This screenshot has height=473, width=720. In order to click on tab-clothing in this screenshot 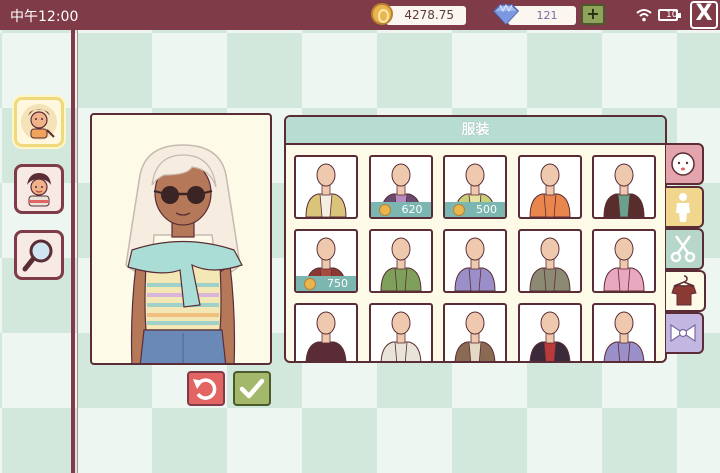, I will do `click(686, 291)`.